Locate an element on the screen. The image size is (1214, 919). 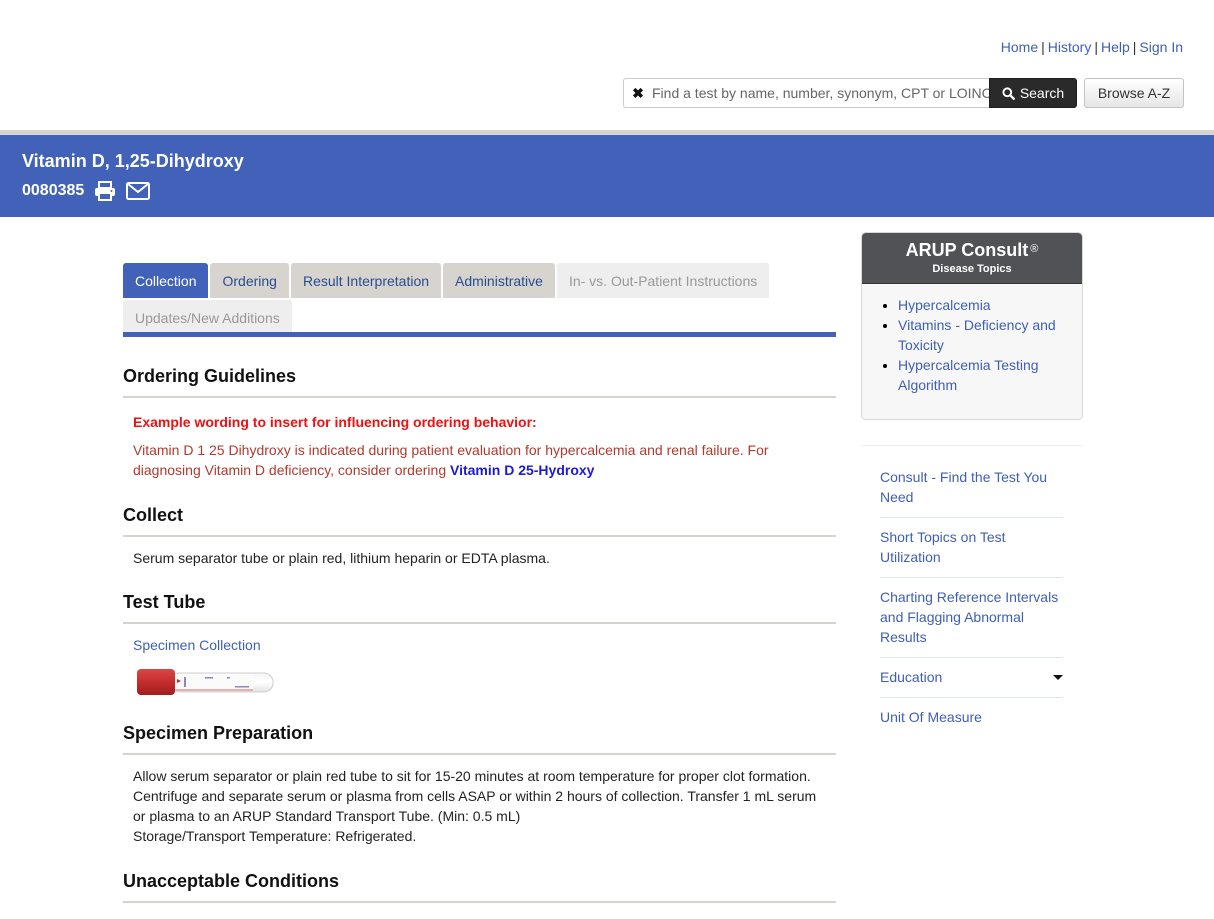
section-heading: Ordering Guidelines is located at coordinates (479, 382).